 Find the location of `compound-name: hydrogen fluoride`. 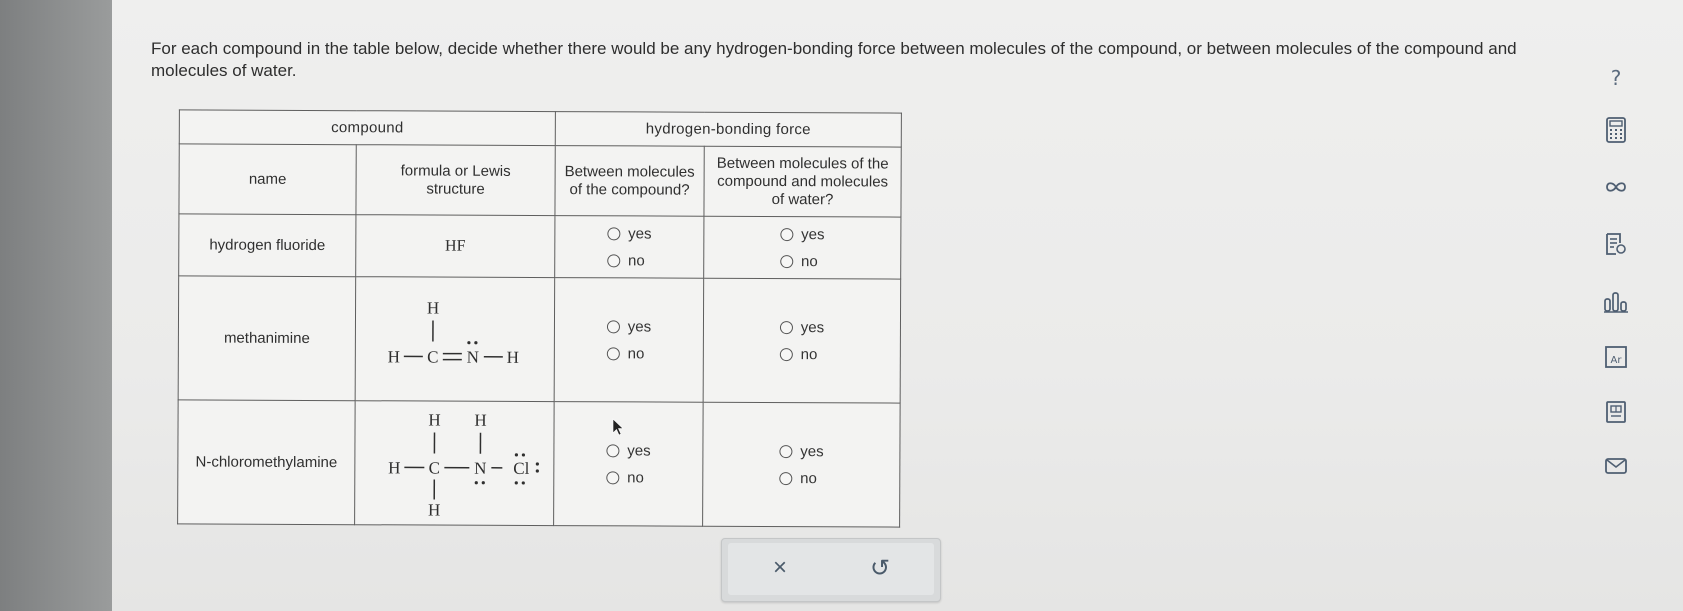

compound-name: hydrogen fluoride is located at coordinates (267, 245).